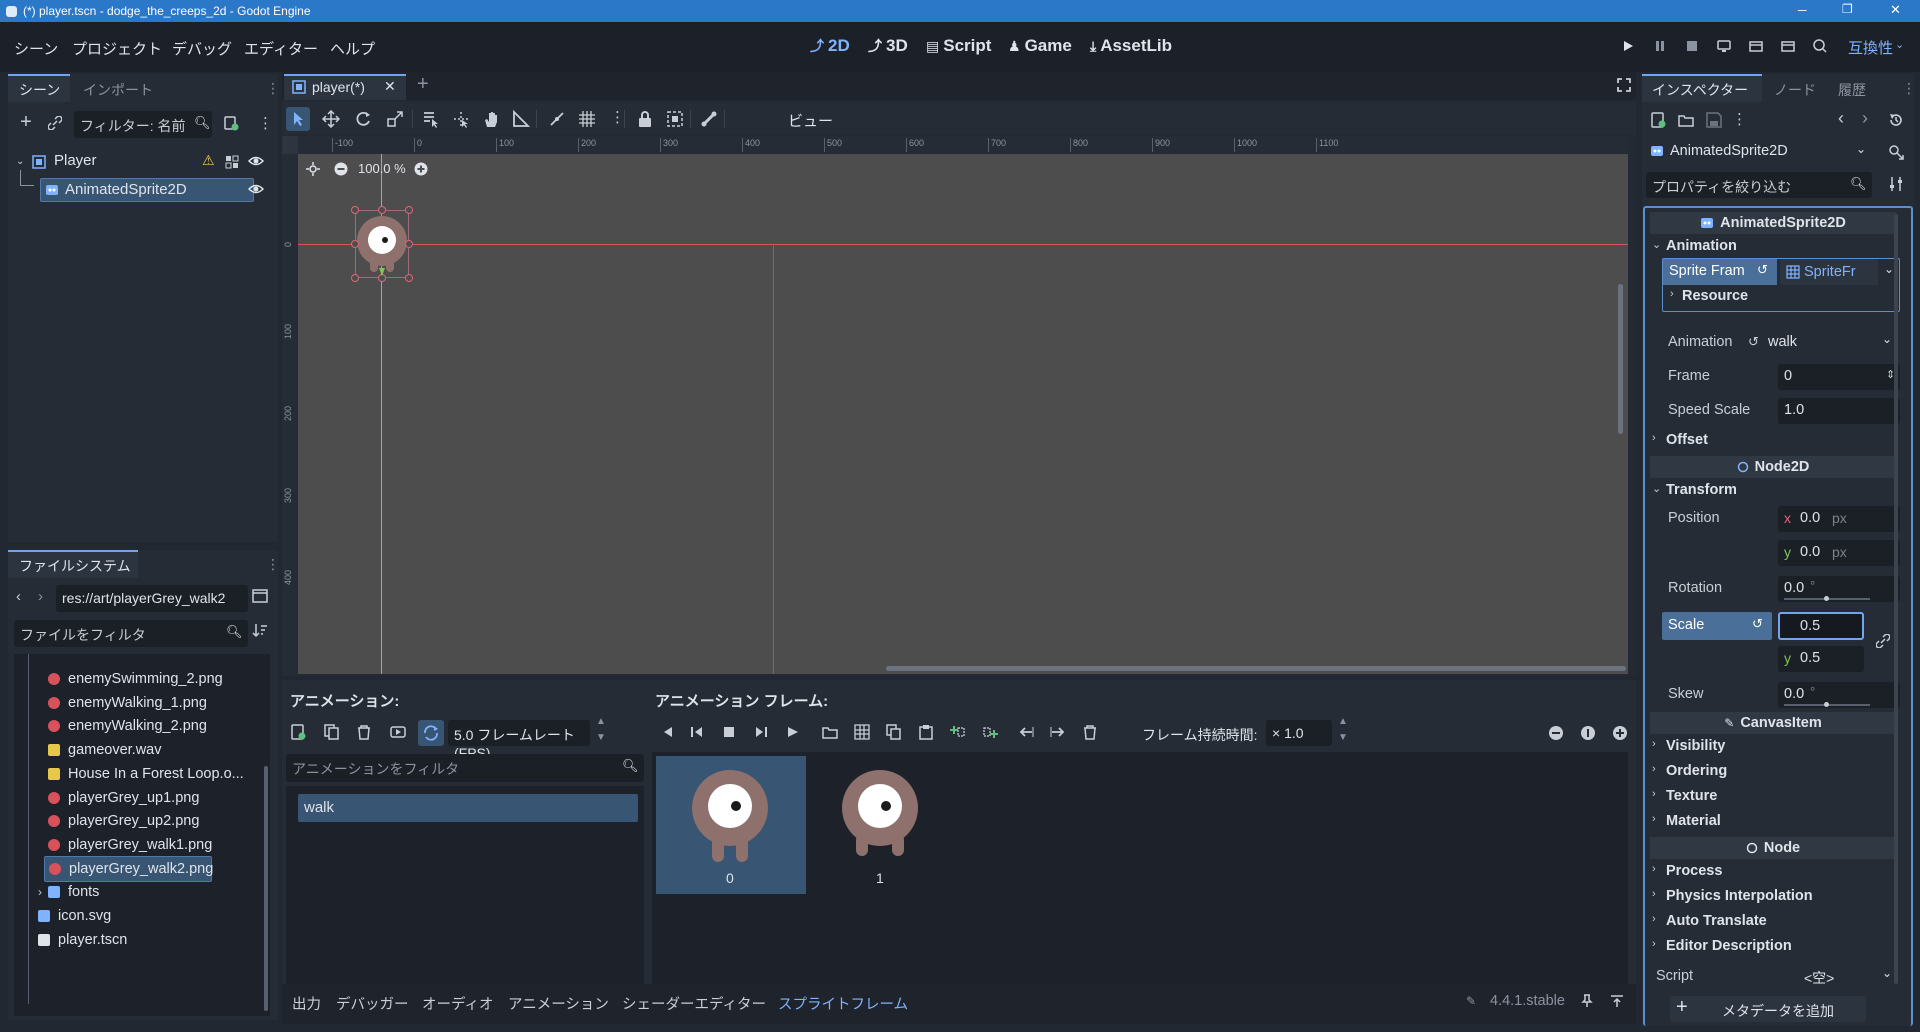 This screenshot has height=1032, width=1920. I want to click on file-item: enemyWalking_1.png, so click(127, 703).